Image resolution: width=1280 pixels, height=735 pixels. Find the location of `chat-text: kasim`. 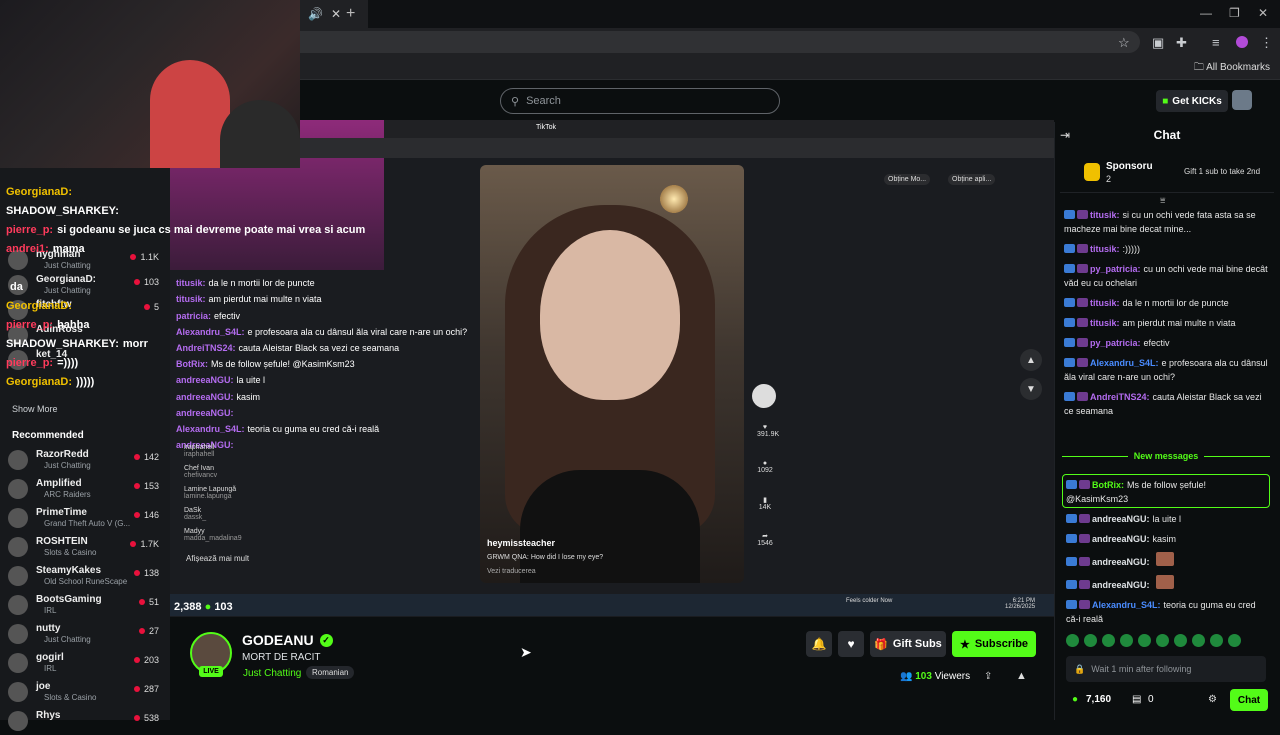

chat-text: kasim is located at coordinates (1164, 539).